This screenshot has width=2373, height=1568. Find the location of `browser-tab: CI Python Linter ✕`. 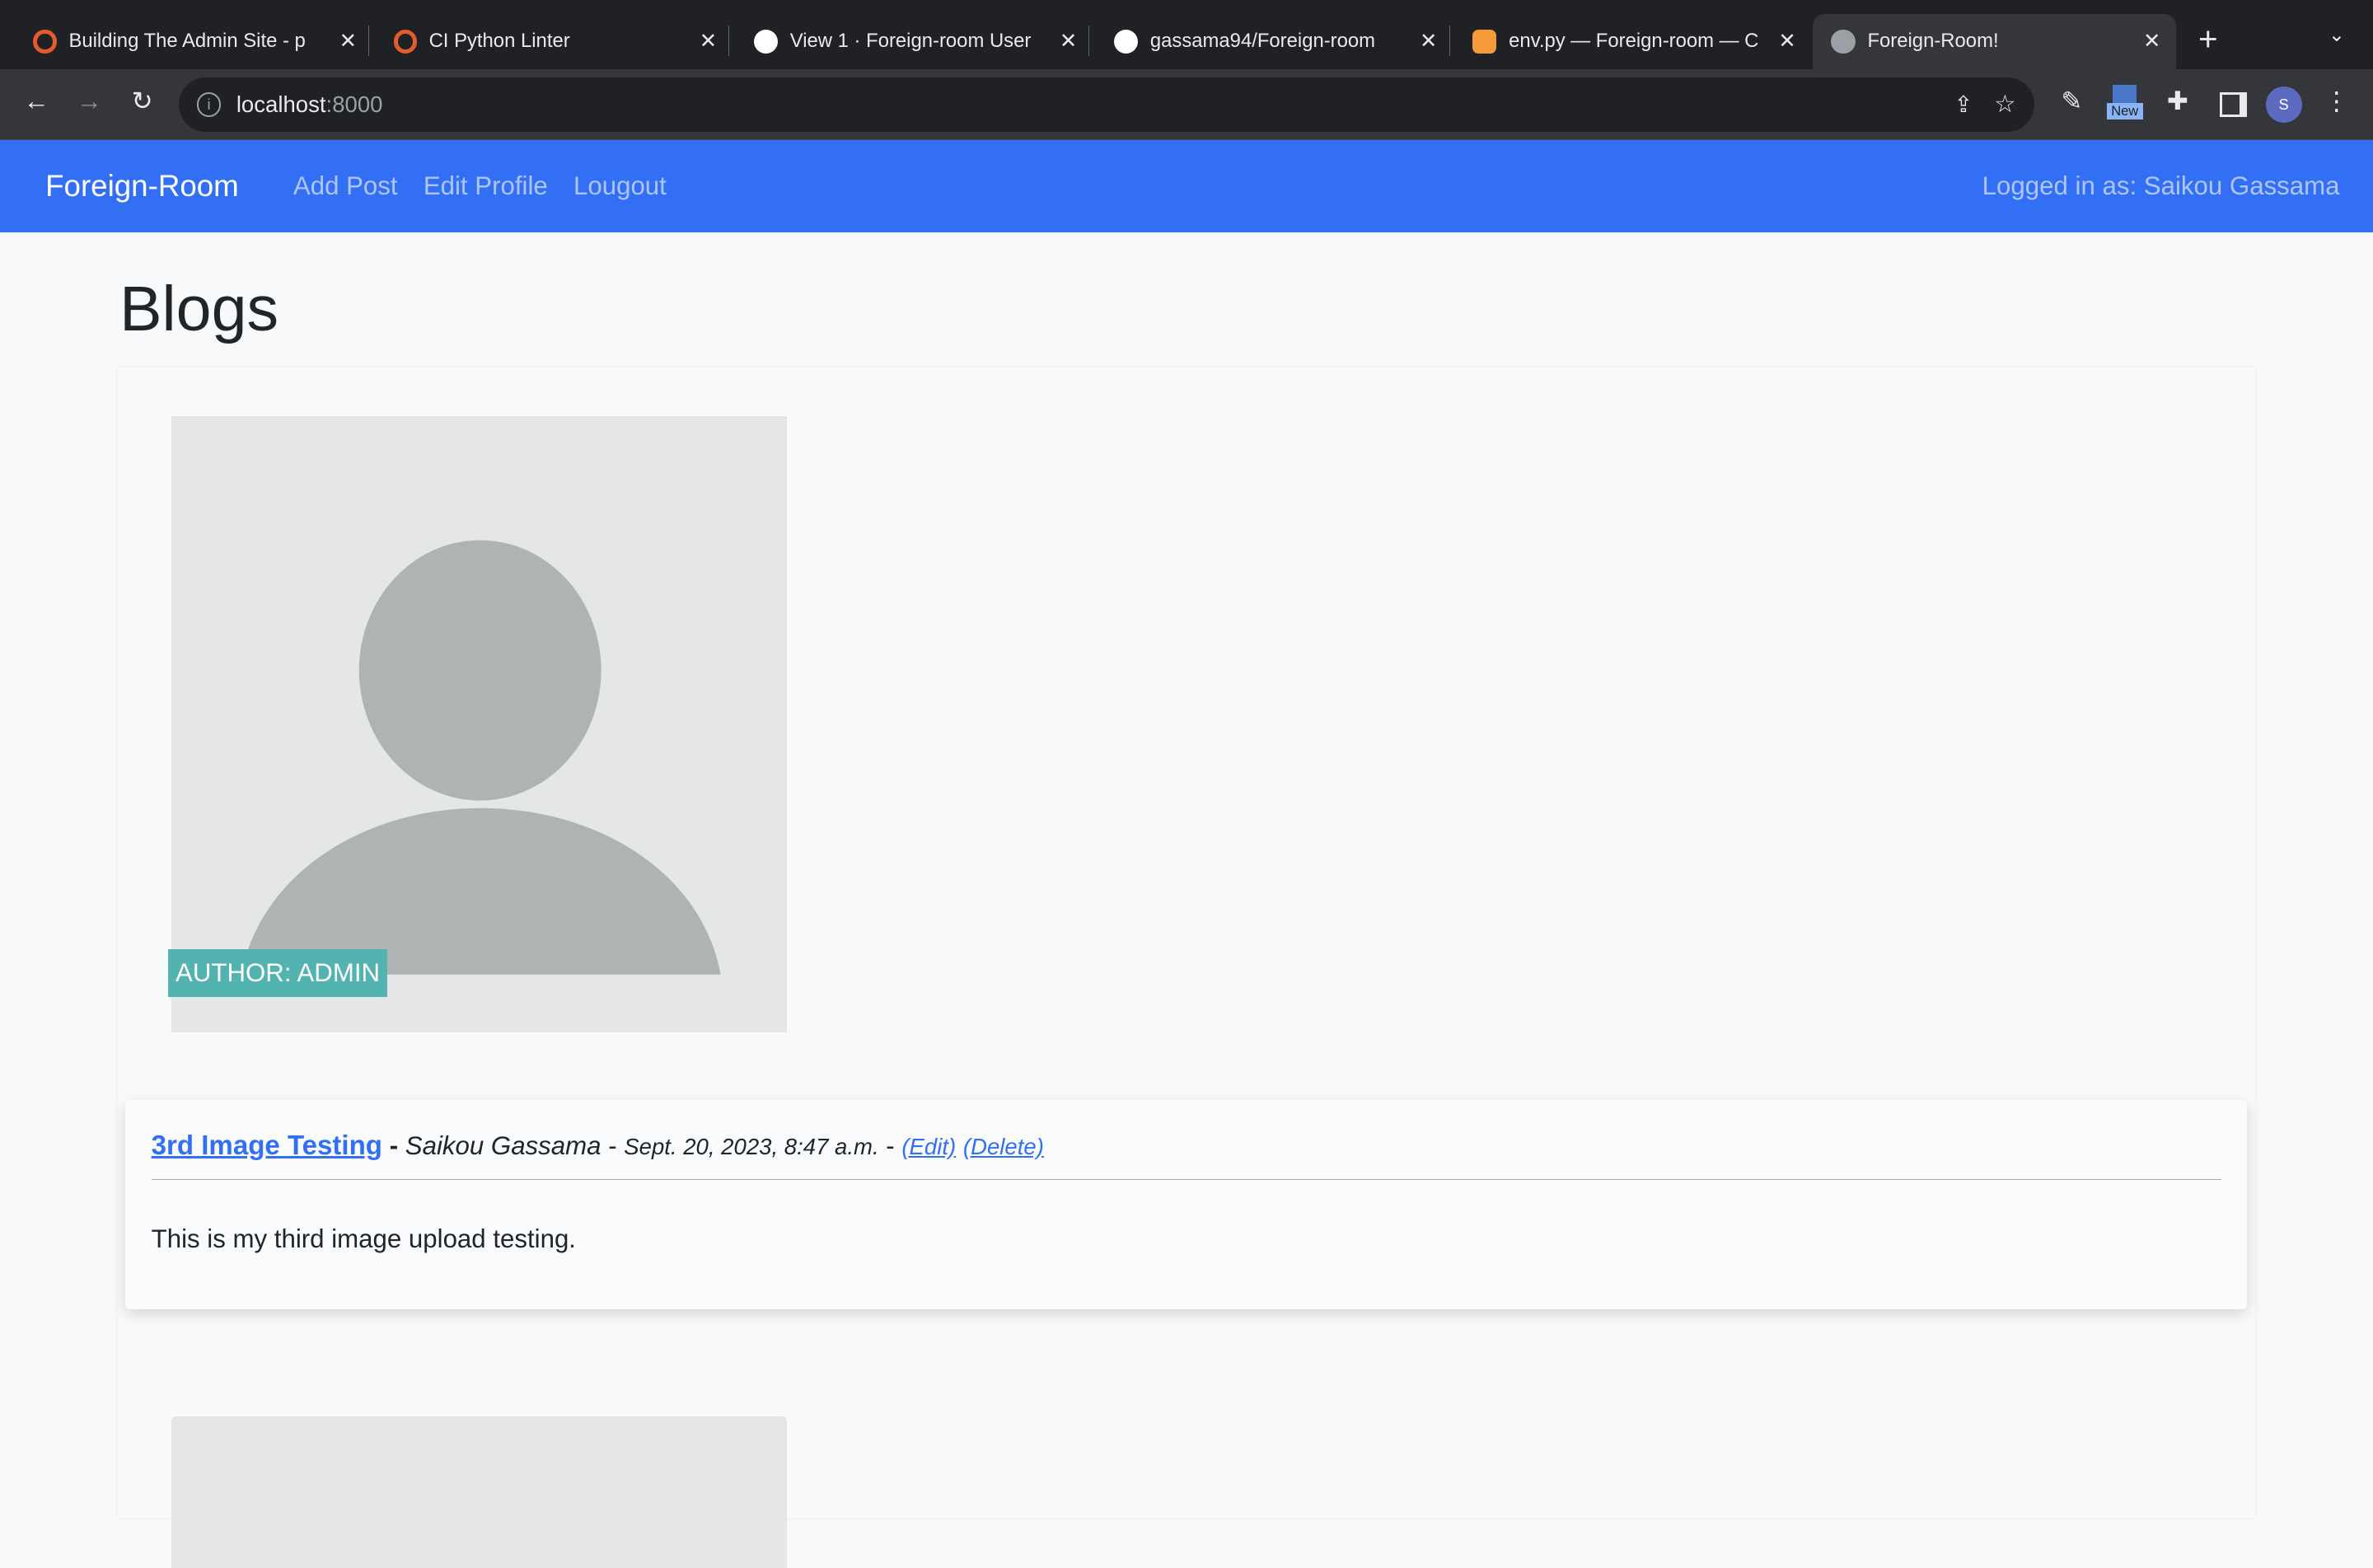

browser-tab: CI Python Linter ✕ is located at coordinates (561, 42).